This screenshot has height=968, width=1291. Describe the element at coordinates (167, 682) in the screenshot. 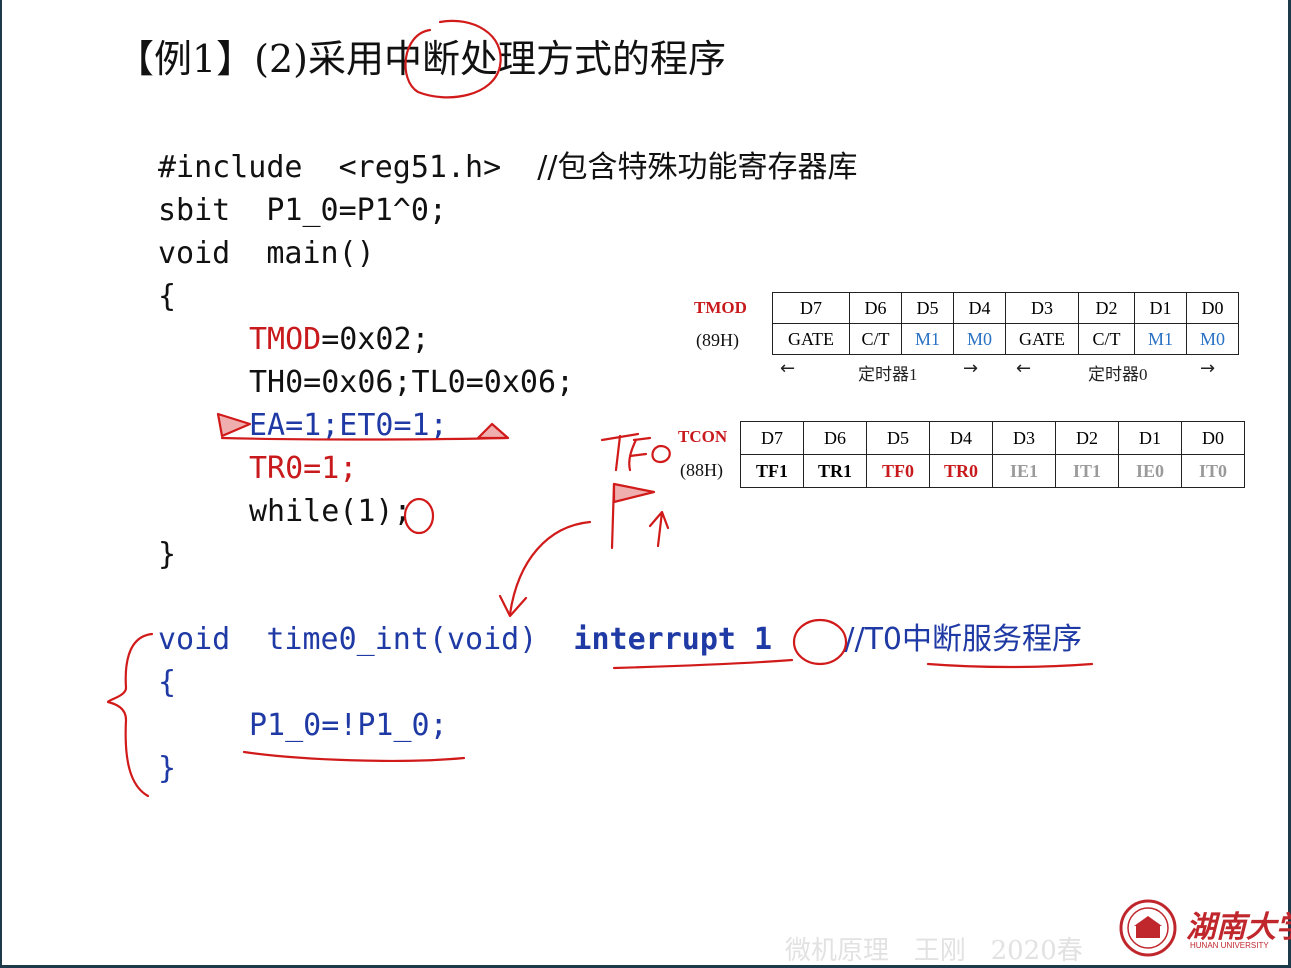

I see `code-line-isr-open: {` at that location.